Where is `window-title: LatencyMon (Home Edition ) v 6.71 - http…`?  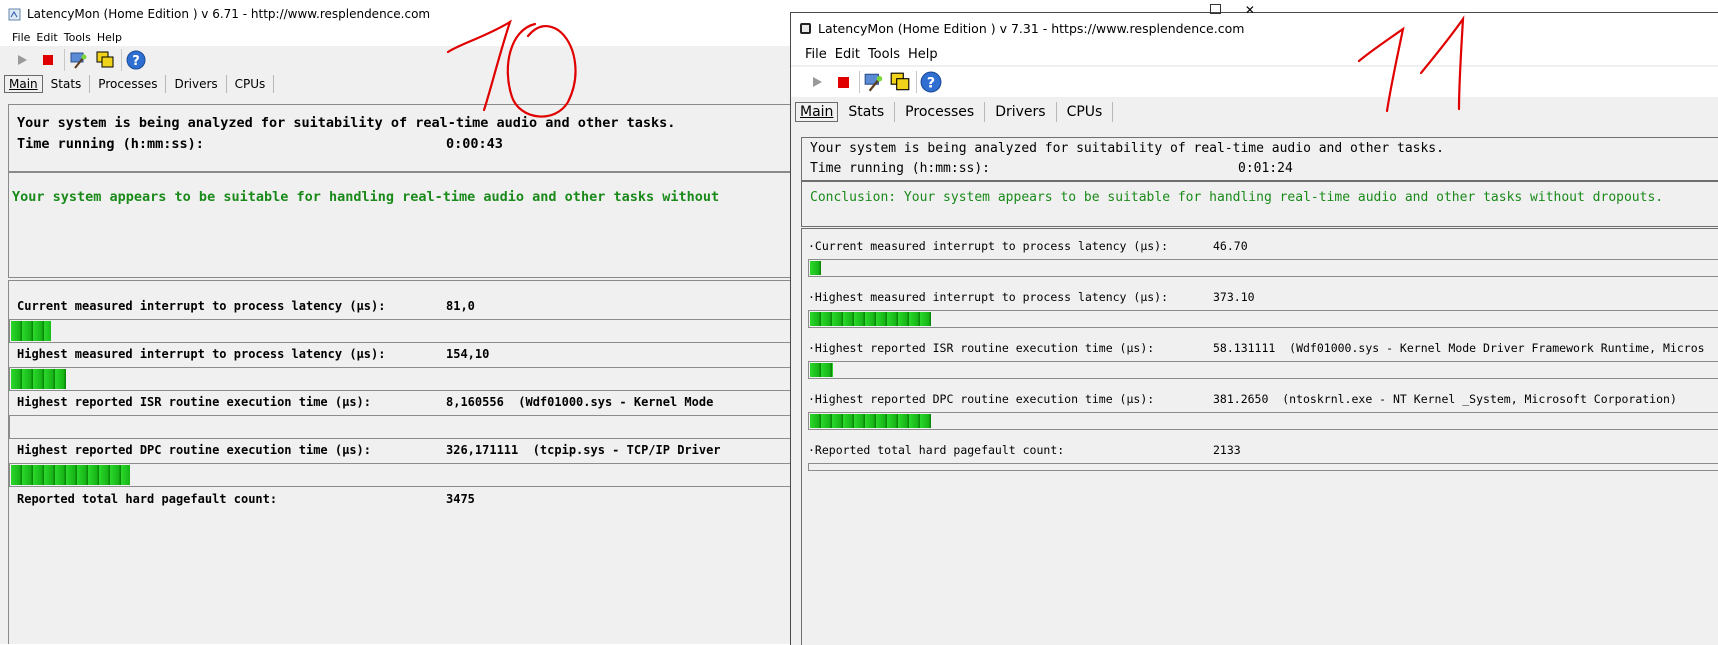 window-title: LatencyMon (Home Edition ) v 6.71 - http… is located at coordinates (229, 14).